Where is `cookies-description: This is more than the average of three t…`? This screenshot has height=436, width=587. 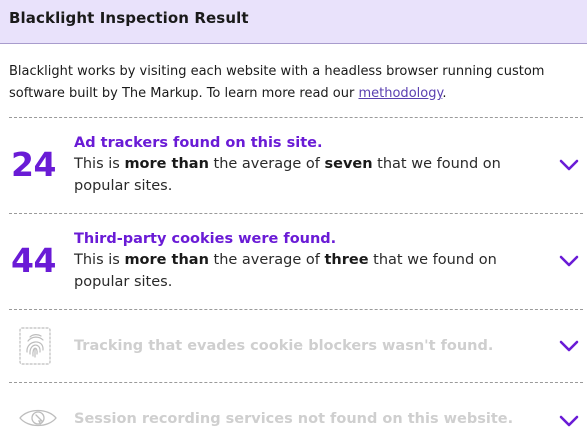 cookies-description: This is more than the average of three t… is located at coordinates (285, 271).